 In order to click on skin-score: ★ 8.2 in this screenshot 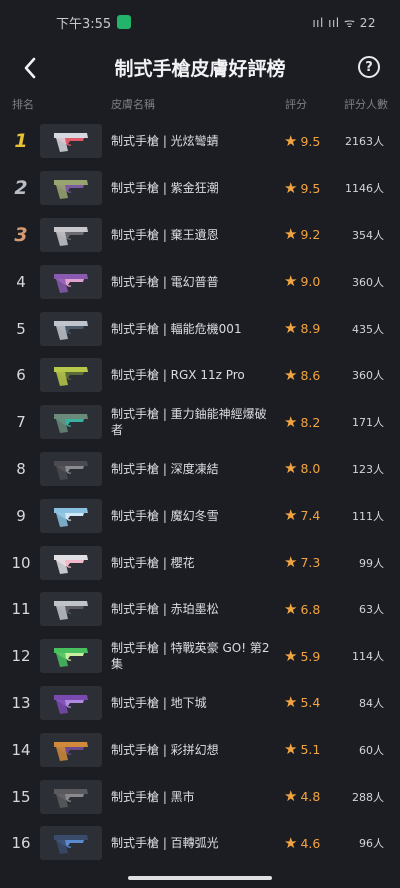, I will do `click(302, 421)`.